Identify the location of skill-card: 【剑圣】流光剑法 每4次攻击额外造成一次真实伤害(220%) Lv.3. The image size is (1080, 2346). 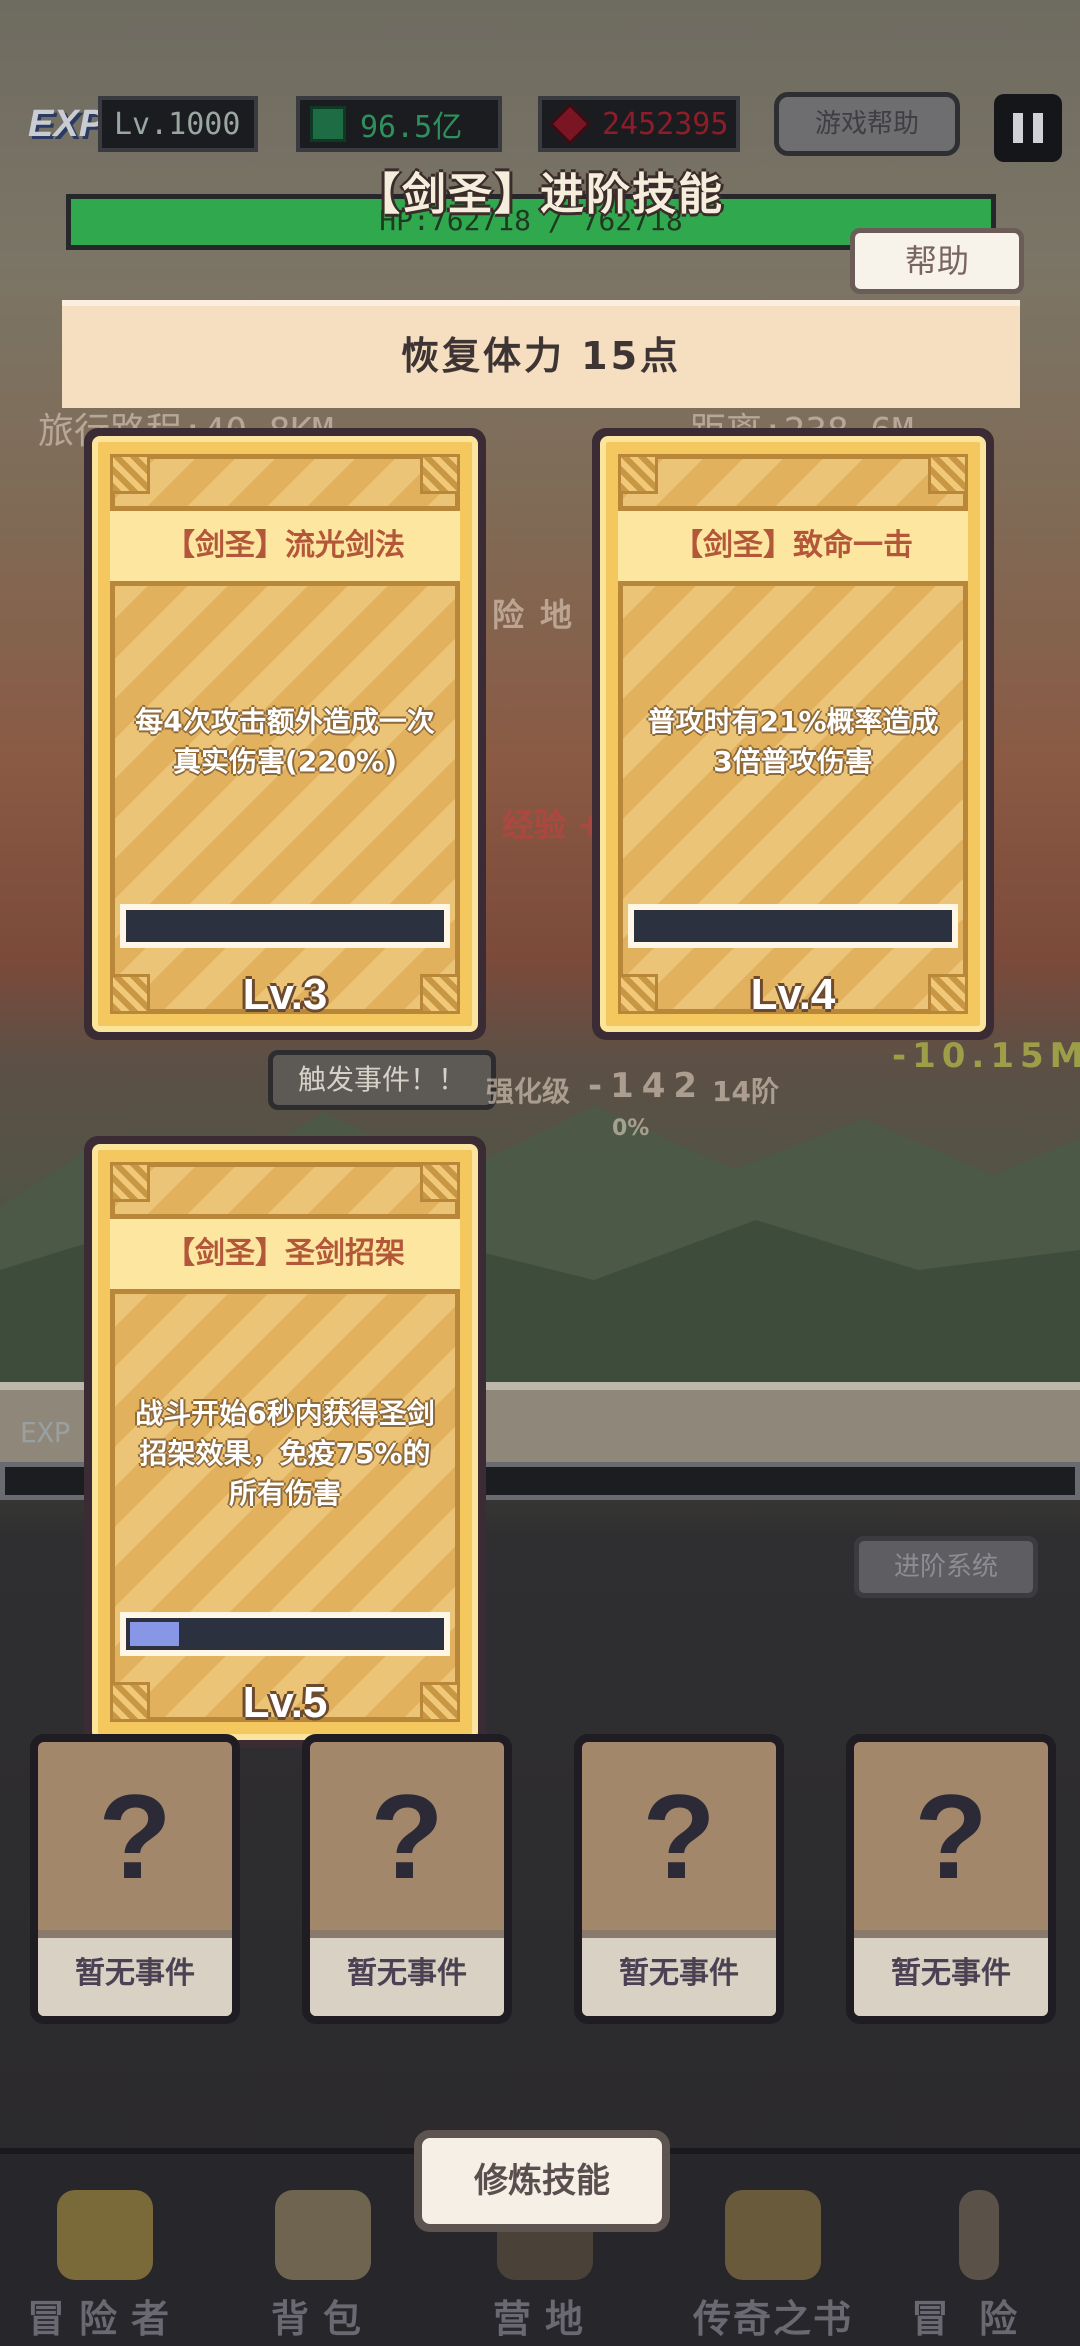
(285, 734).